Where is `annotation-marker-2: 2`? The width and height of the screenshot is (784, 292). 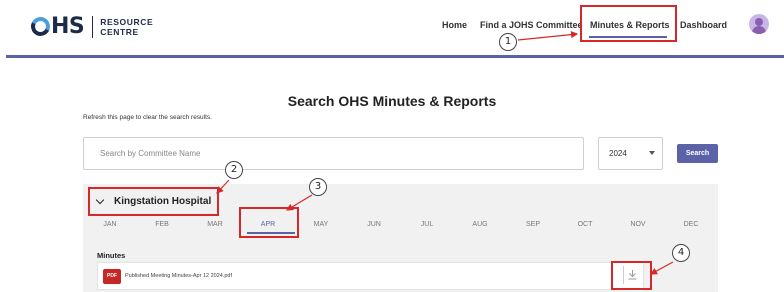
annotation-marker-2: 2 is located at coordinates (234, 170).